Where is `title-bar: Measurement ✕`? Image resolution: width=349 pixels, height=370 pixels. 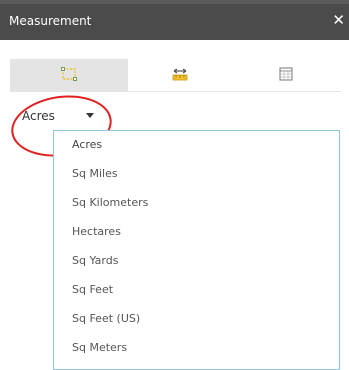 title-bar: Measurement ✕ is located at coordinates (174, 22).